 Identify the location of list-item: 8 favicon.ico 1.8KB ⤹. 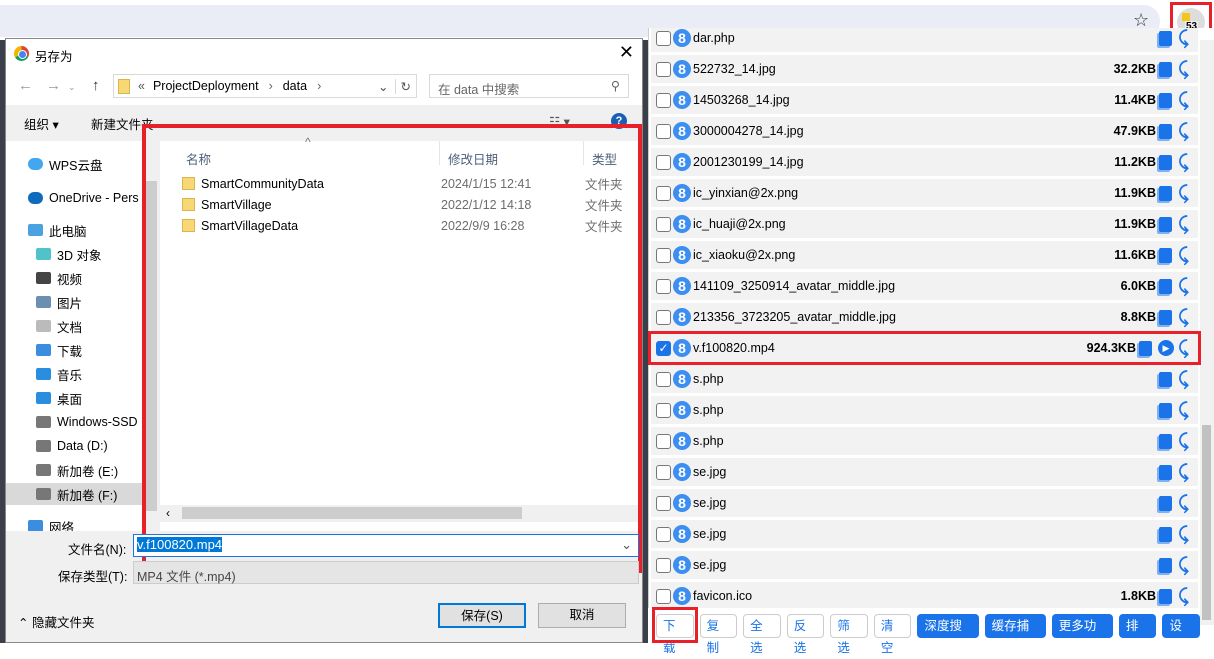
(924, 596).